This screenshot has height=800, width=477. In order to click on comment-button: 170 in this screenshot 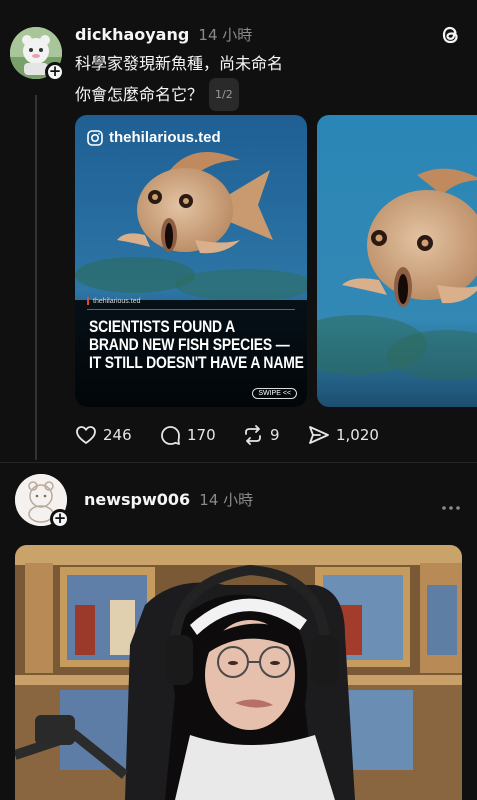, I will do `click(188, 435)`.